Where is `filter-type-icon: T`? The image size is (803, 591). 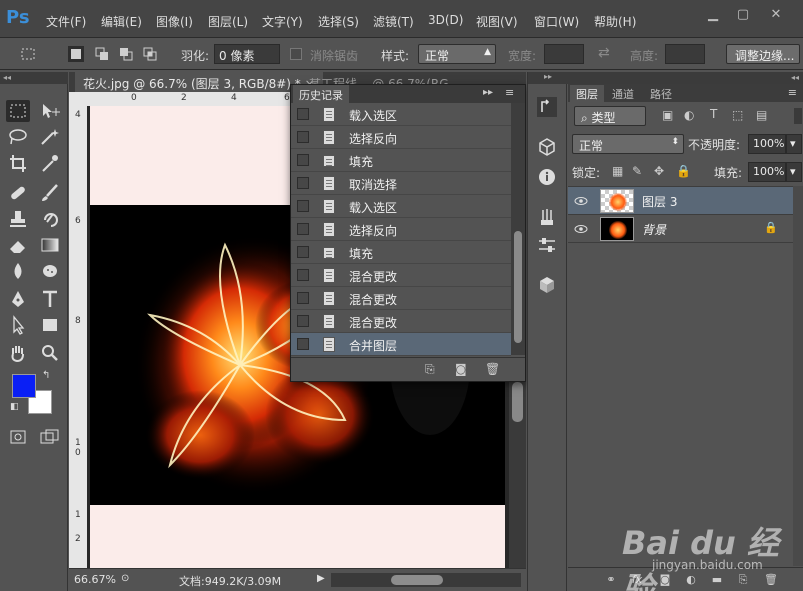
filter-type-icon: T is located at coordinates (713, 114).